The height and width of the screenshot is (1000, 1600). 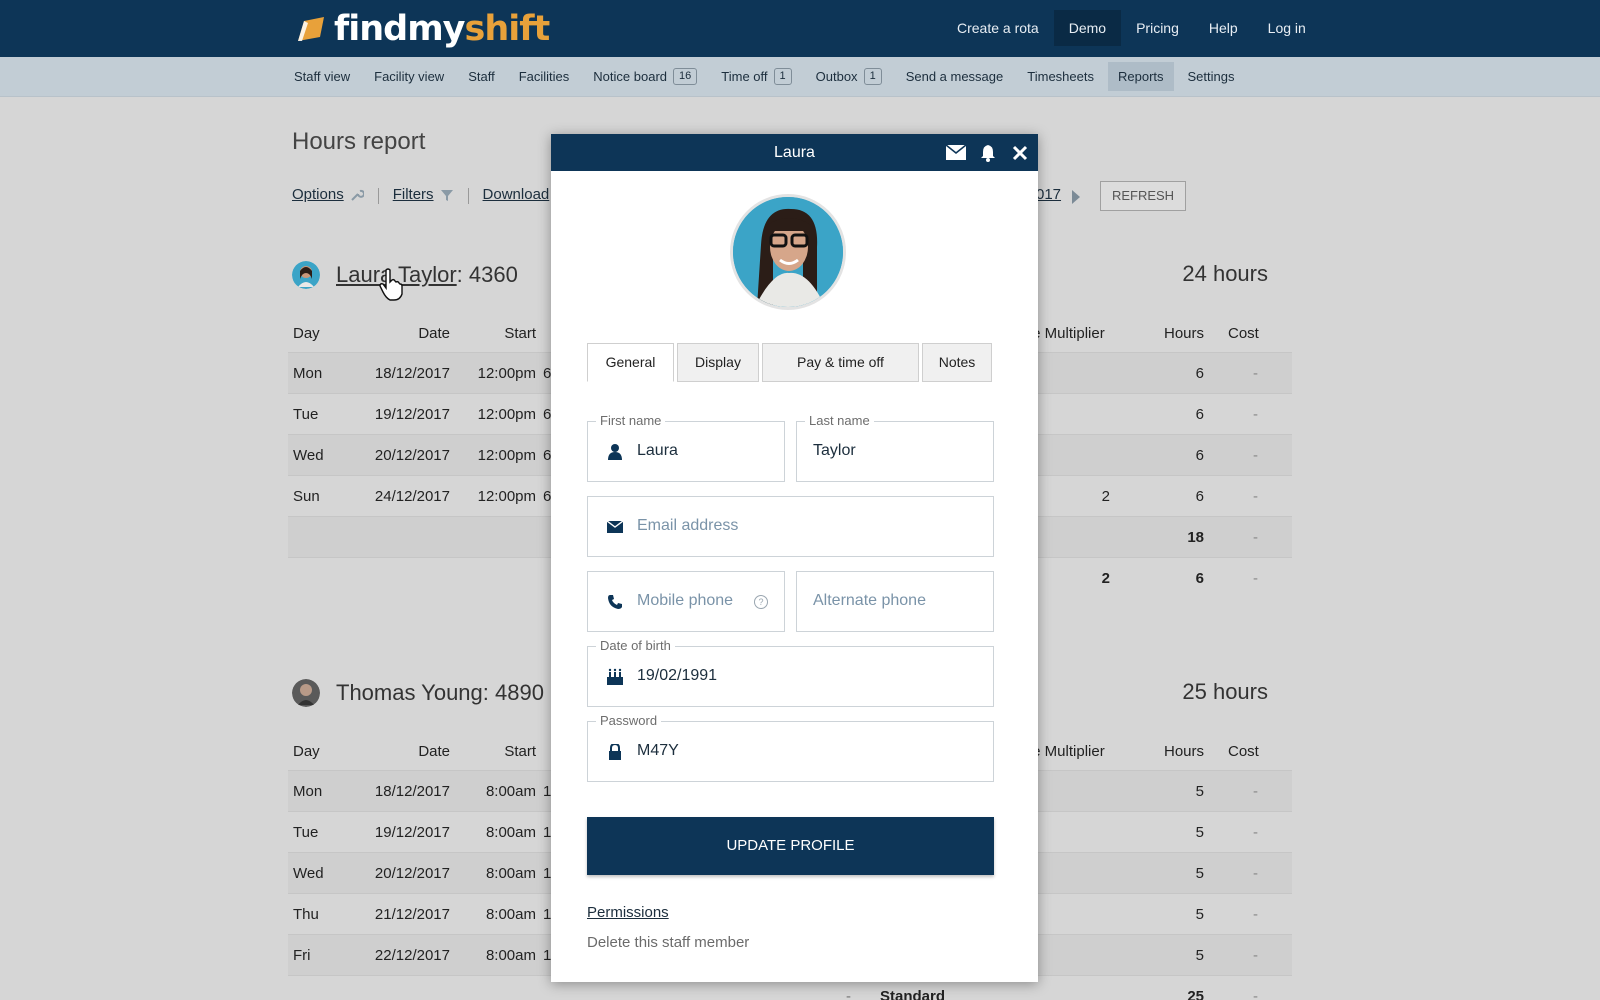 What do you see at coordinates (413, 195) in the screenshot?
I see `filters-link: Filters` at bounding box center [413, 195].